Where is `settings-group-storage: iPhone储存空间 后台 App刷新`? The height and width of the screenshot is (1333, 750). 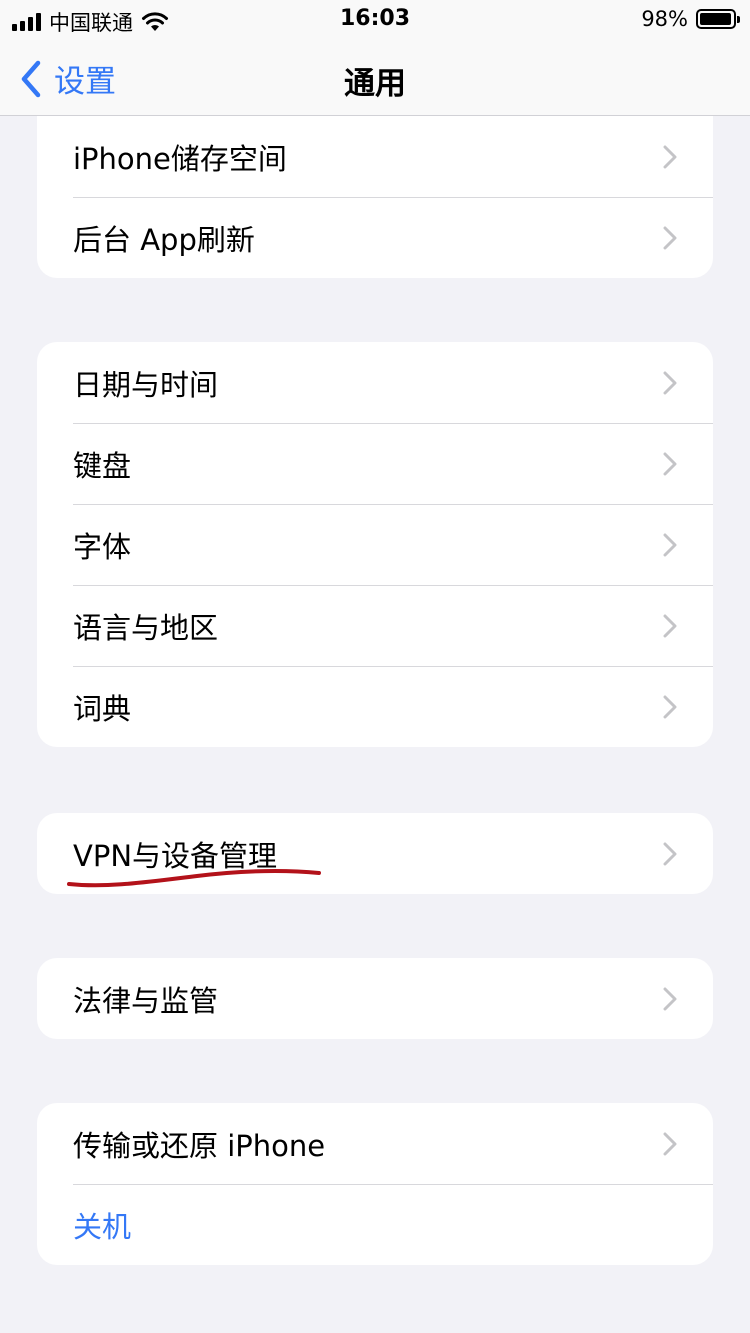
settings-group-storage: iPhone储存空间 后台 App刷新 is located at coordinates (375, 197).